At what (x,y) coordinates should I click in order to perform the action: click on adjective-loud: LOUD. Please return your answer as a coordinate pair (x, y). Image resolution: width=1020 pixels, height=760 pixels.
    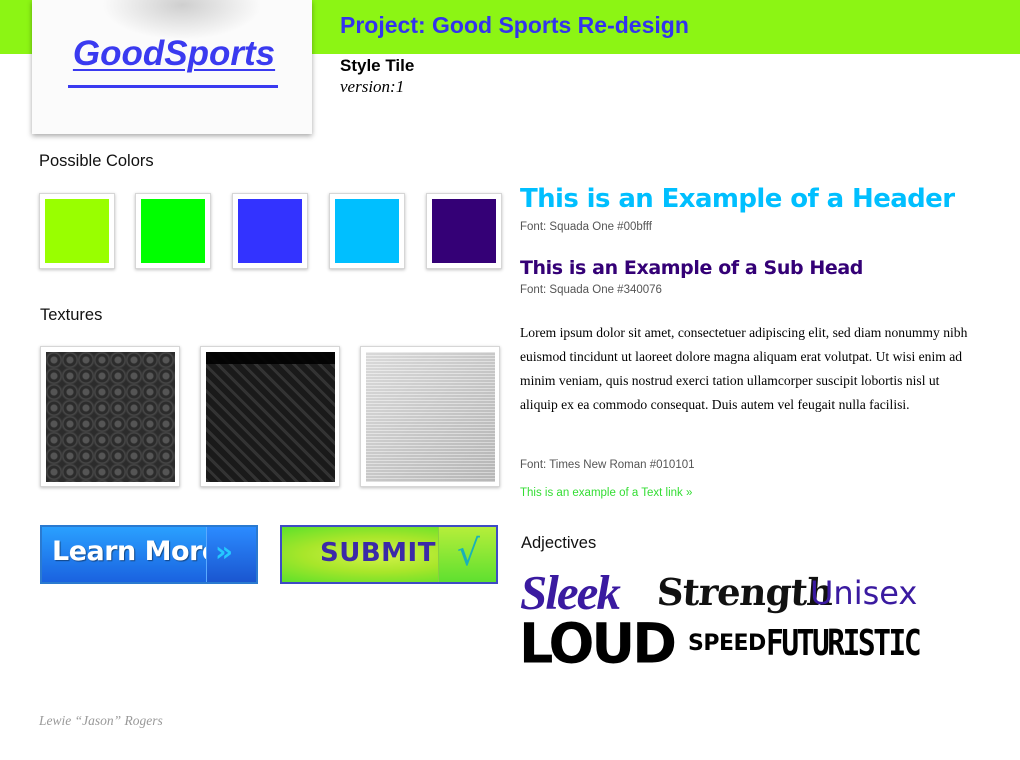
    Looking at the image, I should click on (598, 643).